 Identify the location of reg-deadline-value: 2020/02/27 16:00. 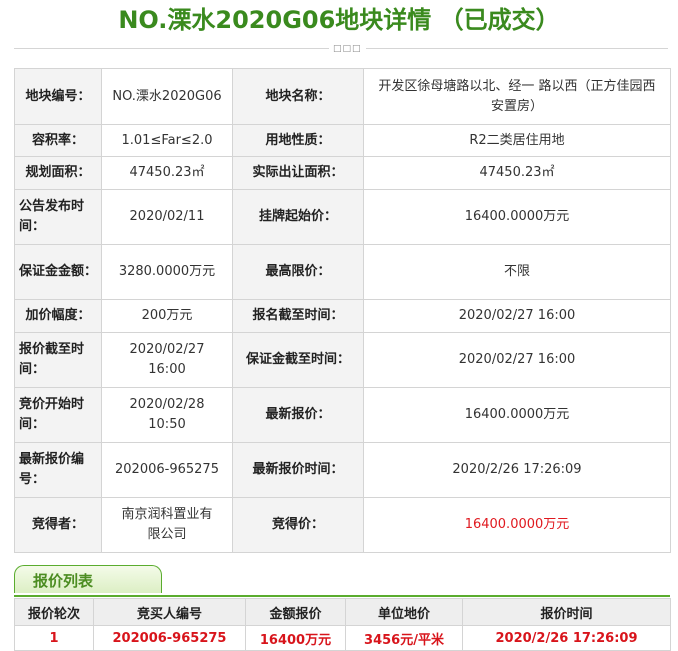
(517, 316).